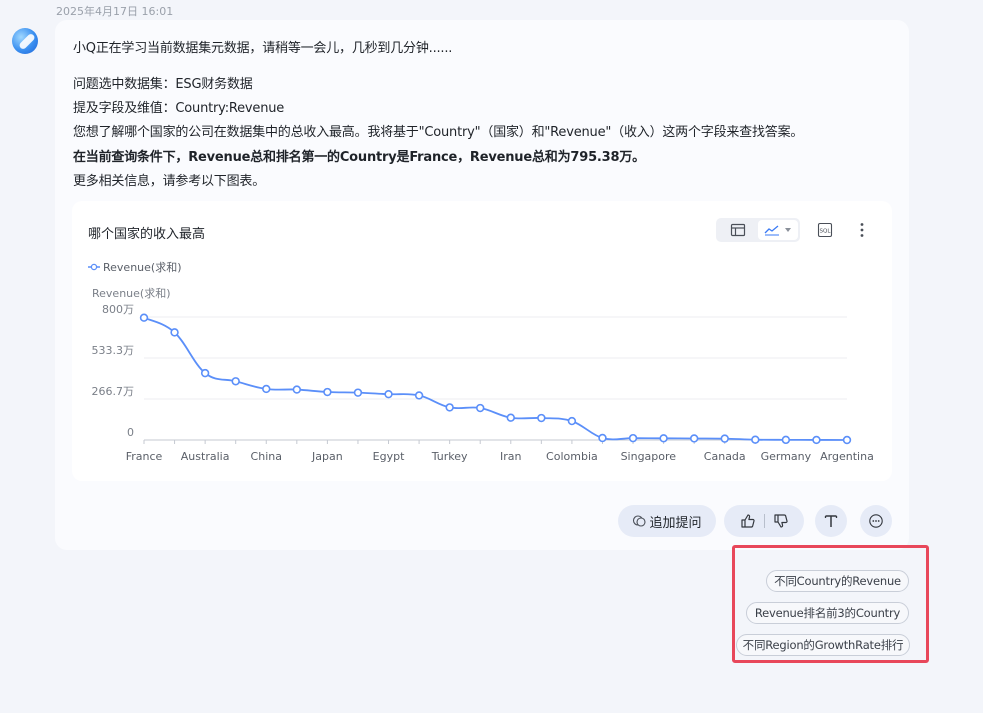  Describe the element at coordinates (640, 521) in the screenshot. I see `chat-bubble-icon` at that location.